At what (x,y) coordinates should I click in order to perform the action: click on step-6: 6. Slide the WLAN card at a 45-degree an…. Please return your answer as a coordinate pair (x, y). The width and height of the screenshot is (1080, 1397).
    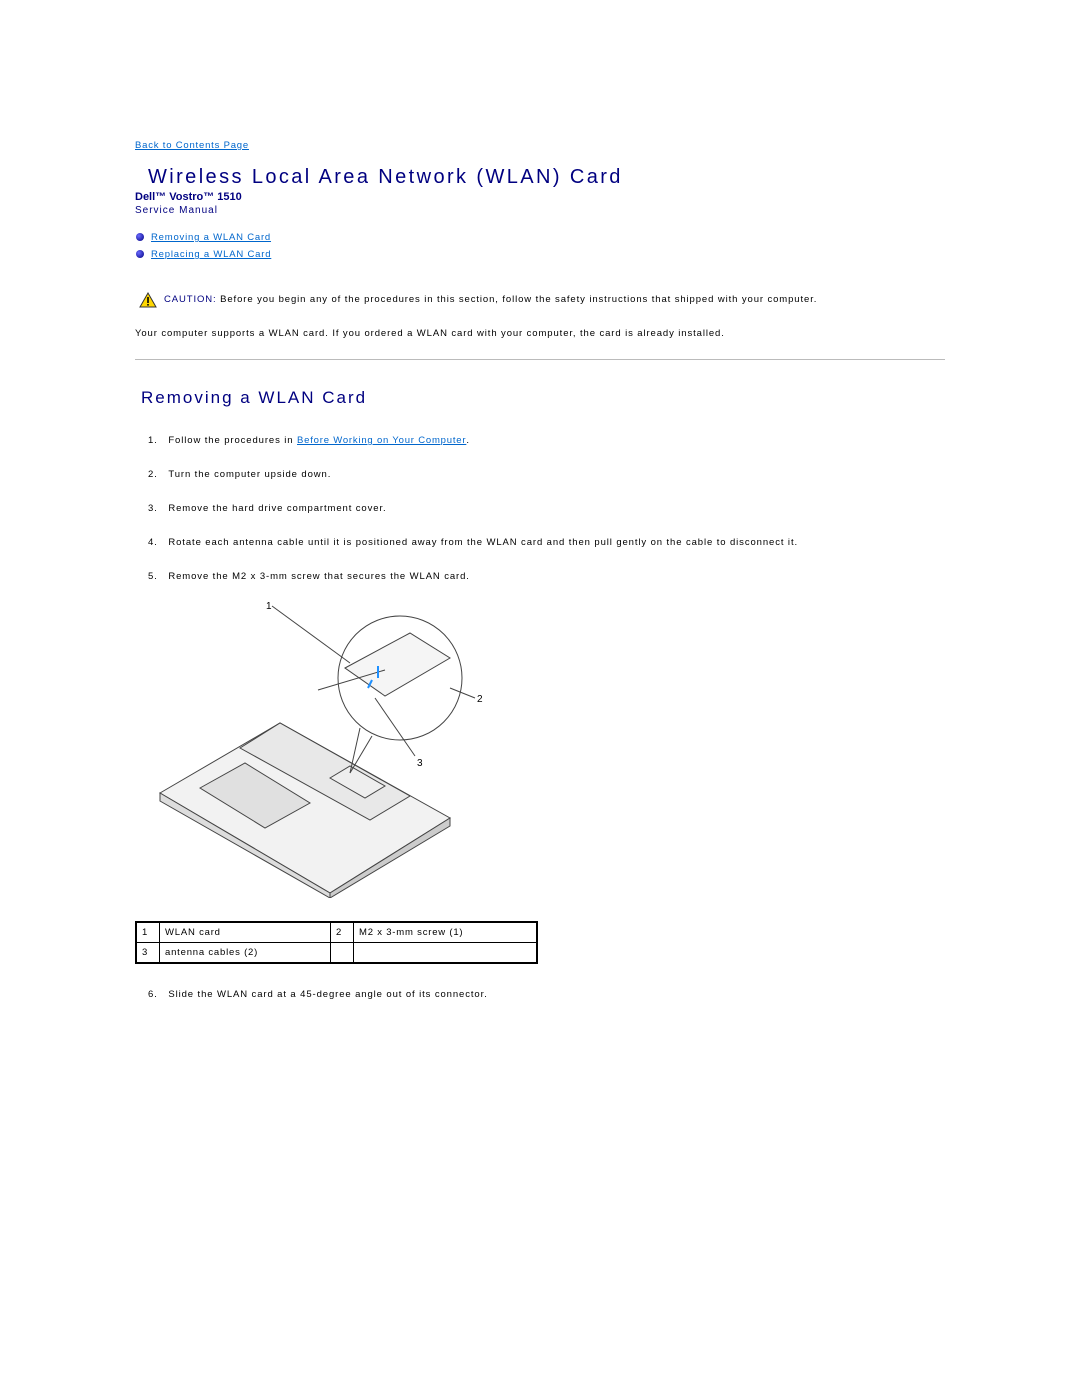
    Looking at the image, I should click on (318, 994).